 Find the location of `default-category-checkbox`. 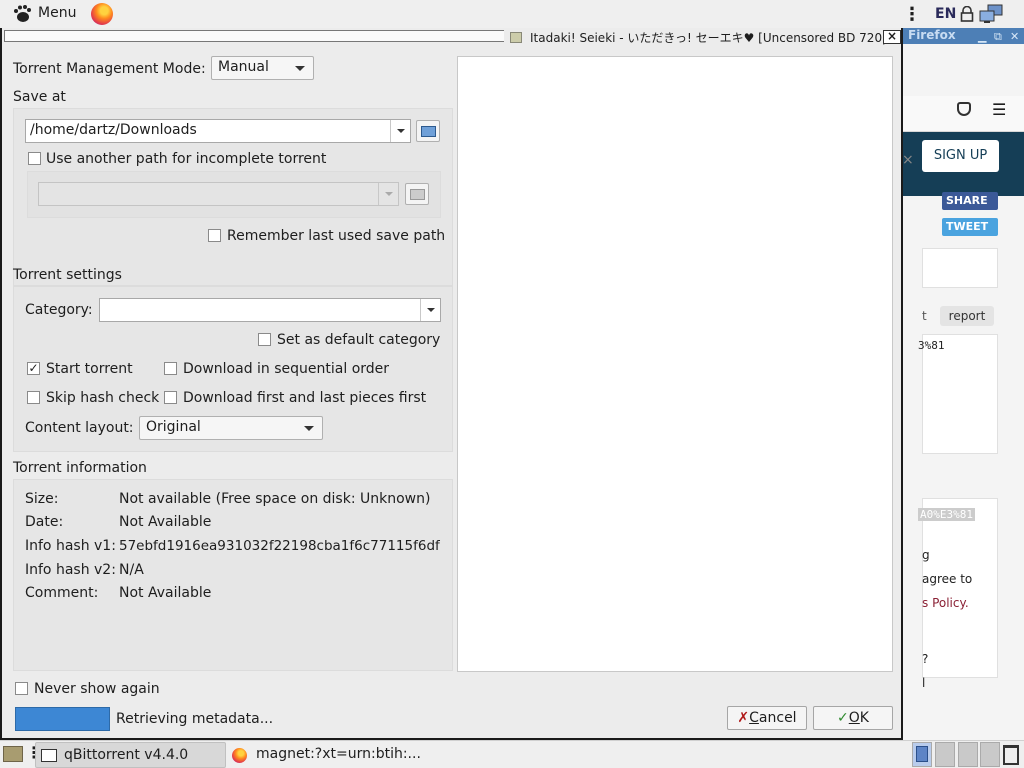

default-category-checkbox is located at coordinates (264, 339).